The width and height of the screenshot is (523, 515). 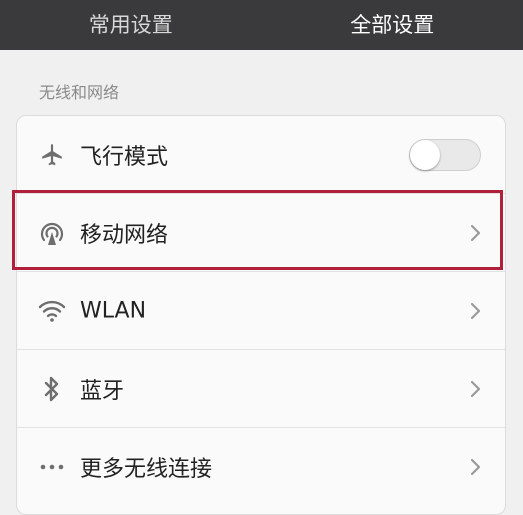 I want to click on section-title-wireless-network: 无线和网络, so click(x=79, y=91).